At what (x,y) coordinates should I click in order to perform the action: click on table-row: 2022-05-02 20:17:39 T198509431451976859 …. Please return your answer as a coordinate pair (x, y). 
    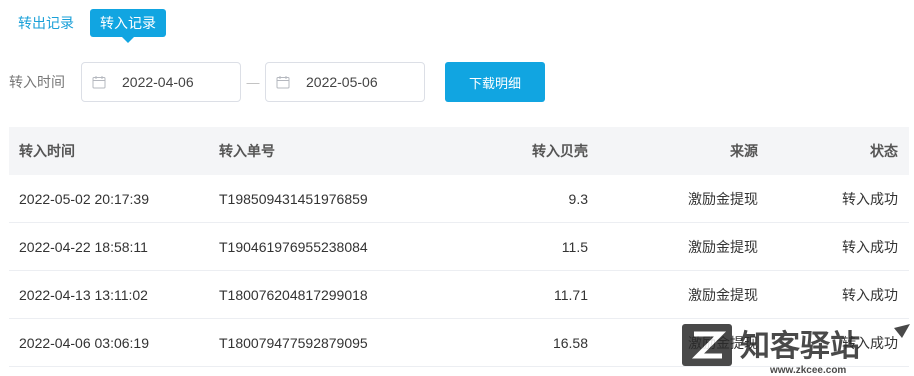
    Looking at the image, I should click on (459, 199).